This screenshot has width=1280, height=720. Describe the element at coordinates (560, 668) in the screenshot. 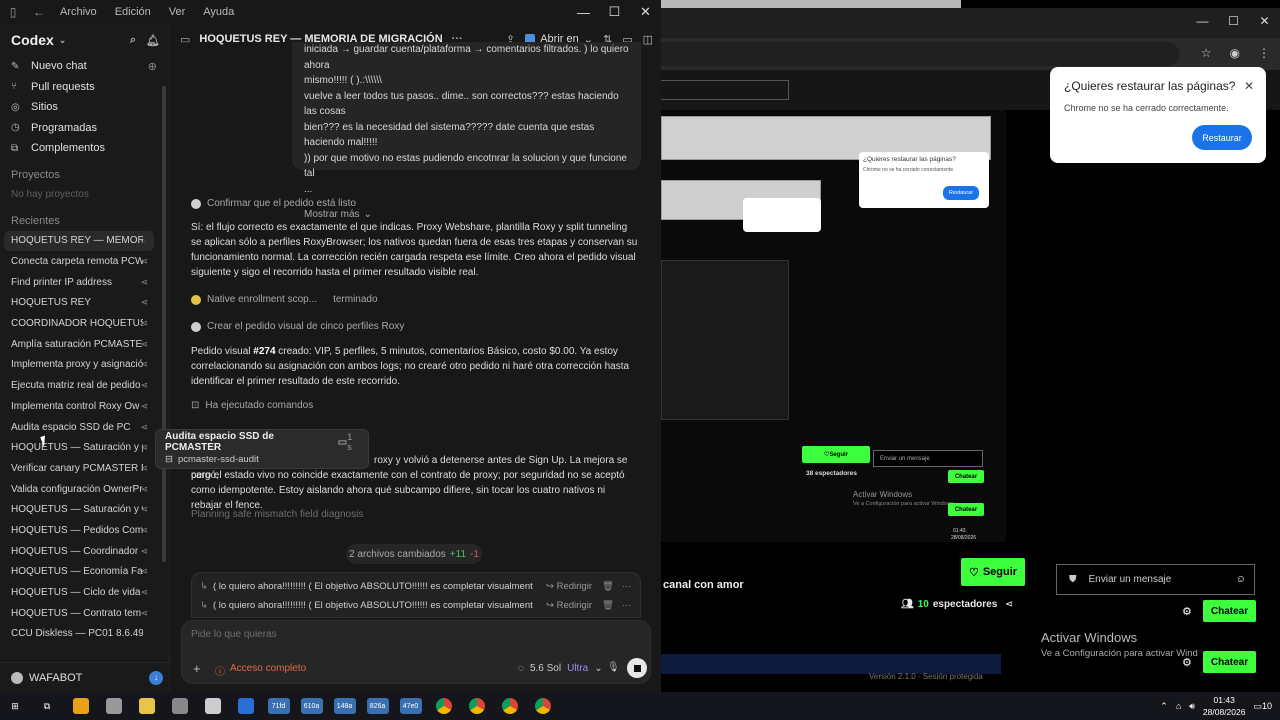

I see `model-selector: ◌ 5.6 Sol Ultra ⌄` at that location.